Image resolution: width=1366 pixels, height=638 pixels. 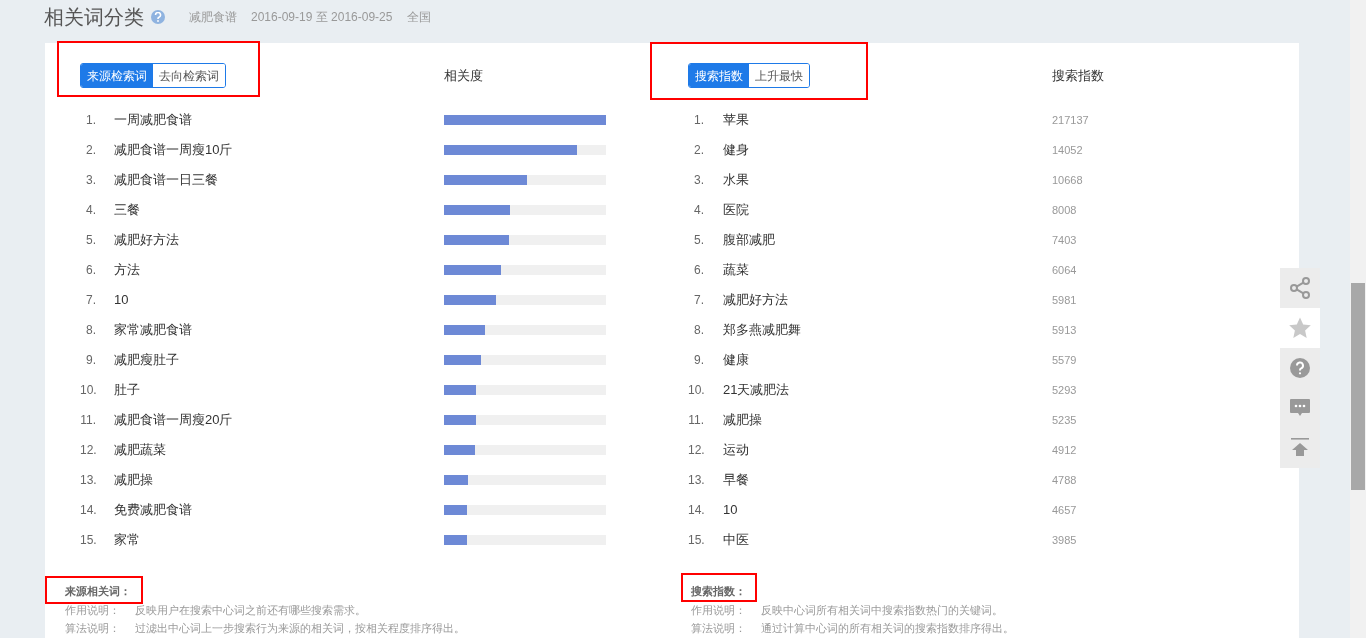 What do you see at coordinates (173, 150) in the screenshot?
I see `keyword-link: 减肥食谱一周瘦10斤` at bounding box center [173, 150].